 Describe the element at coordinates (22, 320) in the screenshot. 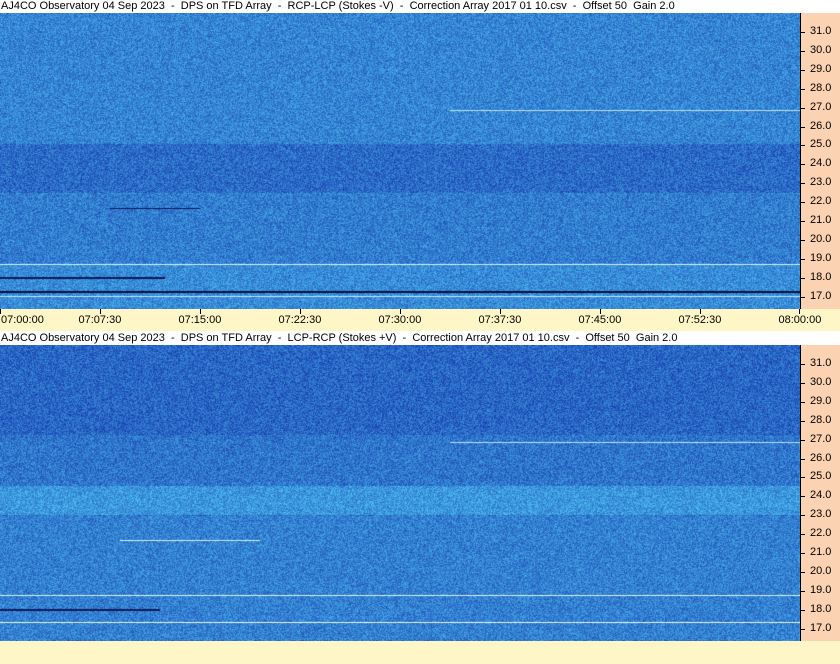

I see `time-tick-label: 07:00:00` at that location.